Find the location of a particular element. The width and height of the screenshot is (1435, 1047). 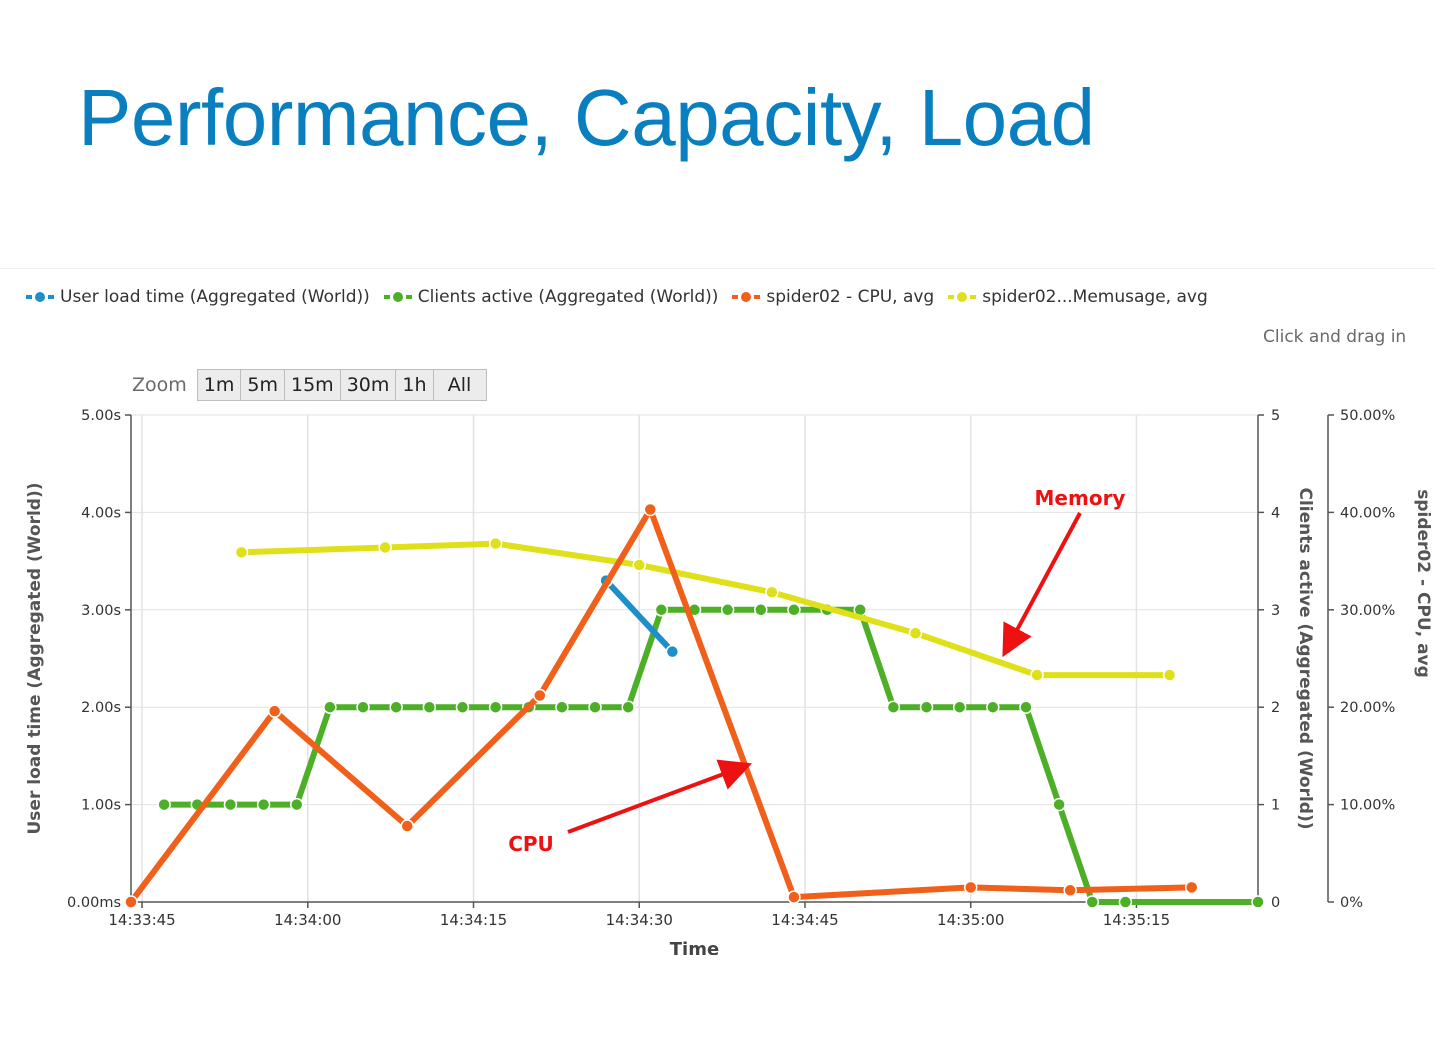

y-tick-label-left: 0.00ms is located at coordinates (94, 903).